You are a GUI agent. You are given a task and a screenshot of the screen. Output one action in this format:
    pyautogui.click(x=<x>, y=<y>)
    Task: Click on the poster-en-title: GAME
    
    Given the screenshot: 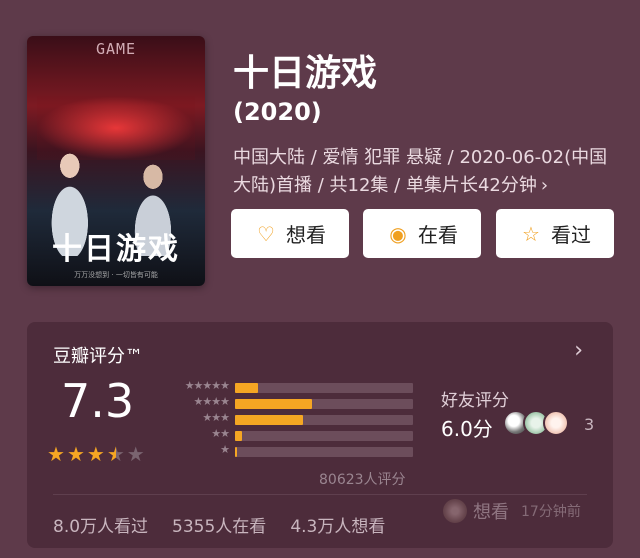 What is the action you would take?
    pyautogui.click(x=116, y=49)
    